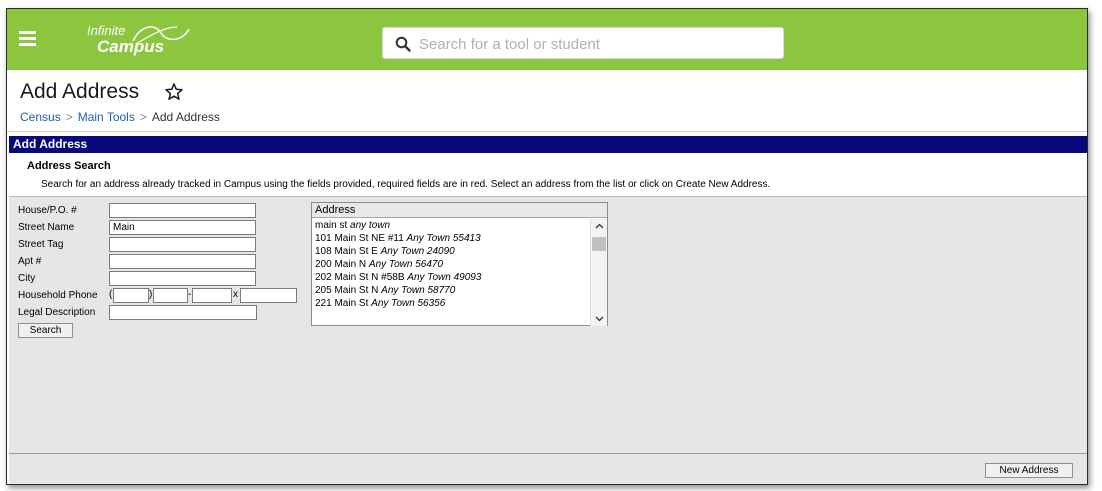 The height and width of the screenshot is (491, 1102). I want to click on apt-field, so click(182, 261).